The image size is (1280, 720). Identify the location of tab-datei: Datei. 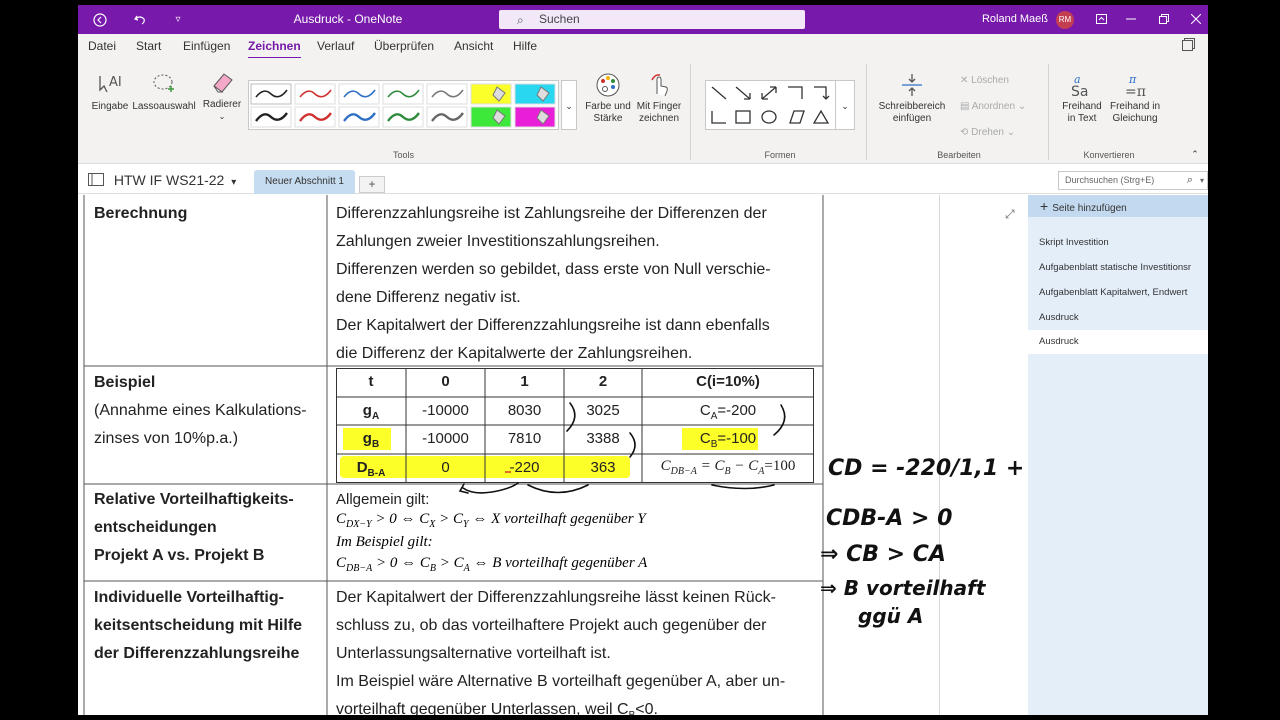
(102, 46).